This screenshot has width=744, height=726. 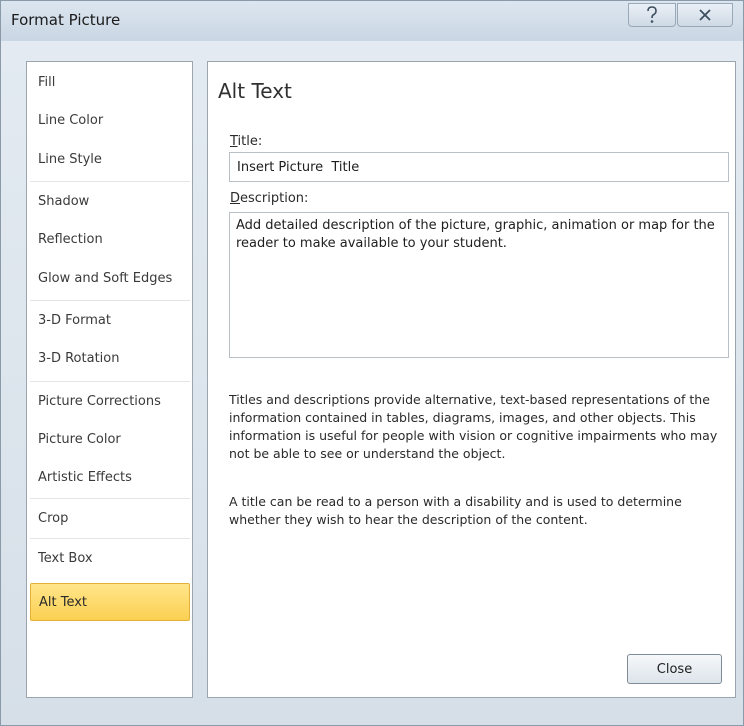 What do you see at coordinates (479, 167) in the screenshot?
I see `title-input` at bounding box center [479, 167].